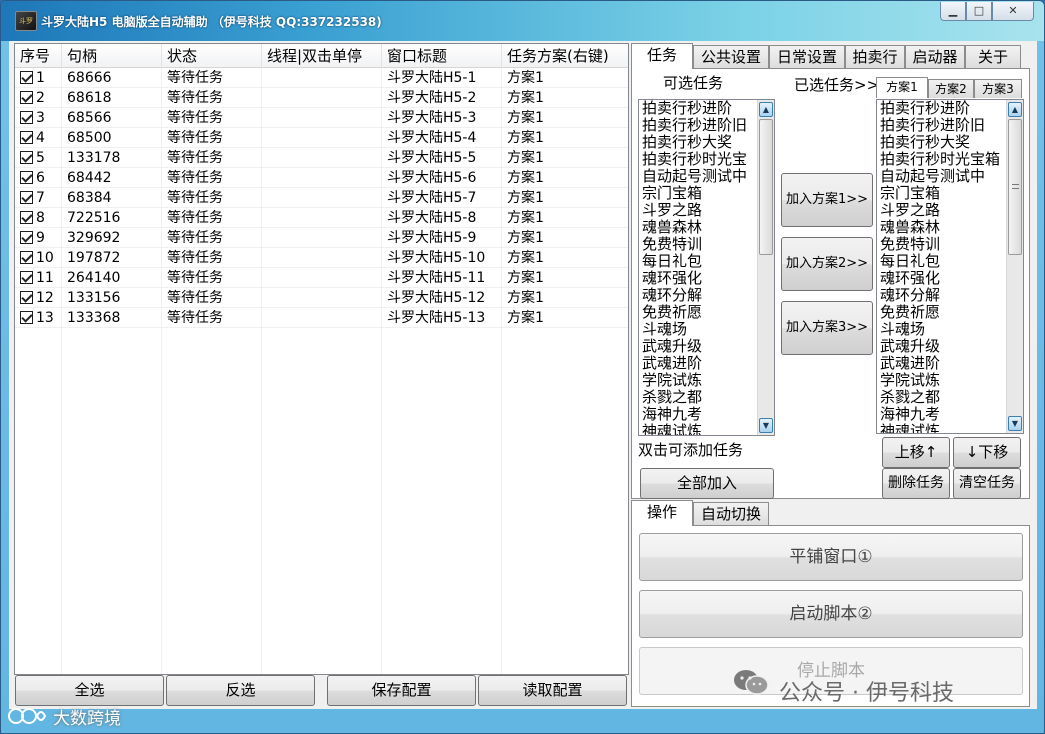 The width and height of the screenshot is (1045, 734). I want to click on tab-launcher: 启动器, so click(935, 57).